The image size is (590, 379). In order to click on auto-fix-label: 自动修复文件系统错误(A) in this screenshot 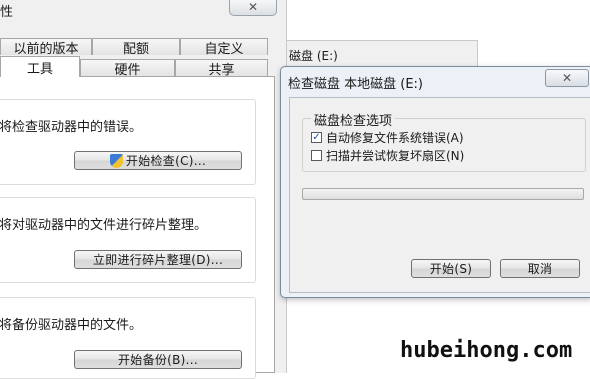, I will do `click(395, 138)`.